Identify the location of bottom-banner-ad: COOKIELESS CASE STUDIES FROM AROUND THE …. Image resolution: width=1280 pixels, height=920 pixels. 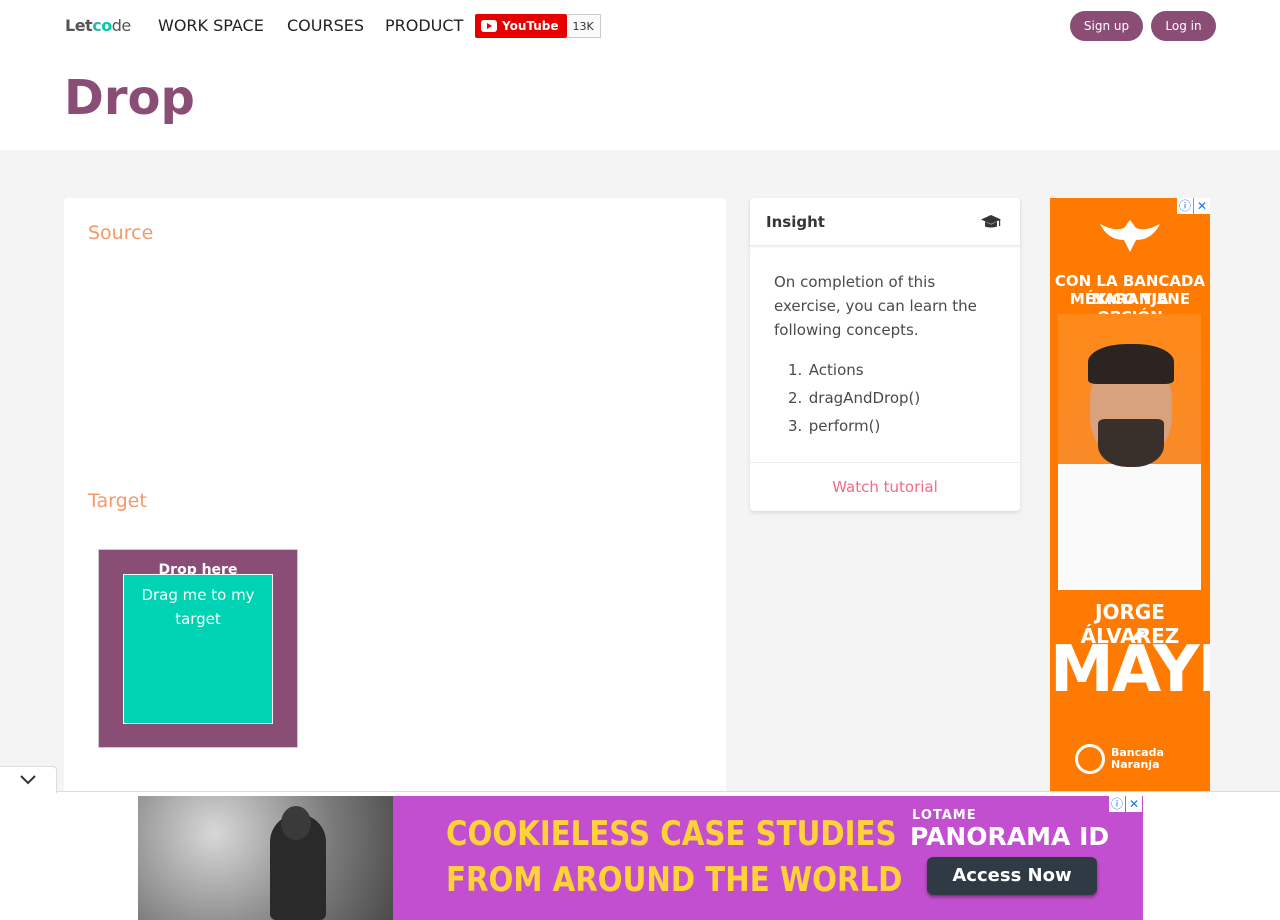
(640, 858).